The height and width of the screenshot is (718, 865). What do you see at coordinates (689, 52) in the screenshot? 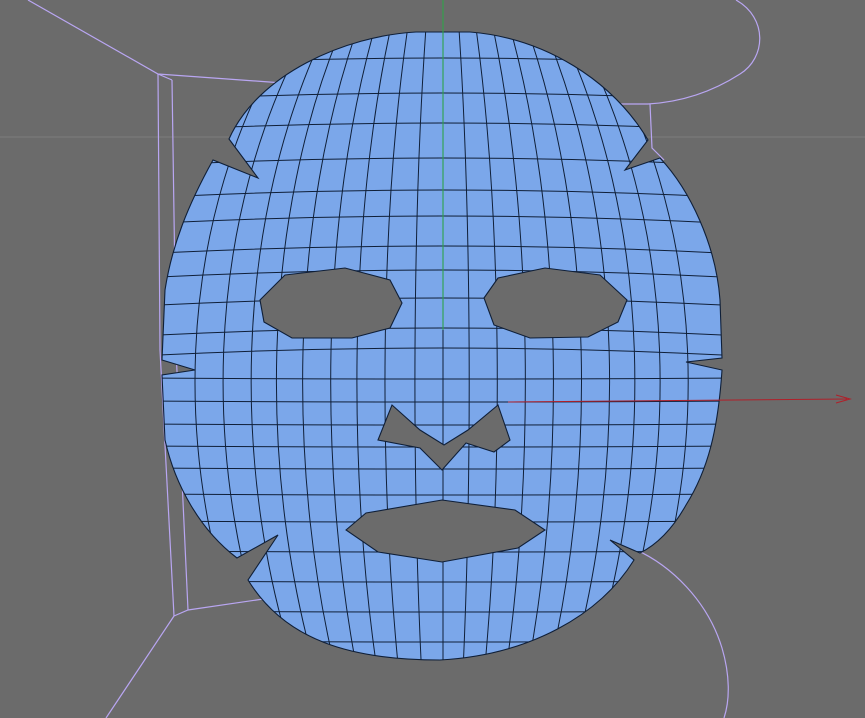
I see `spline-top-right` at bounding box center [689, 52].